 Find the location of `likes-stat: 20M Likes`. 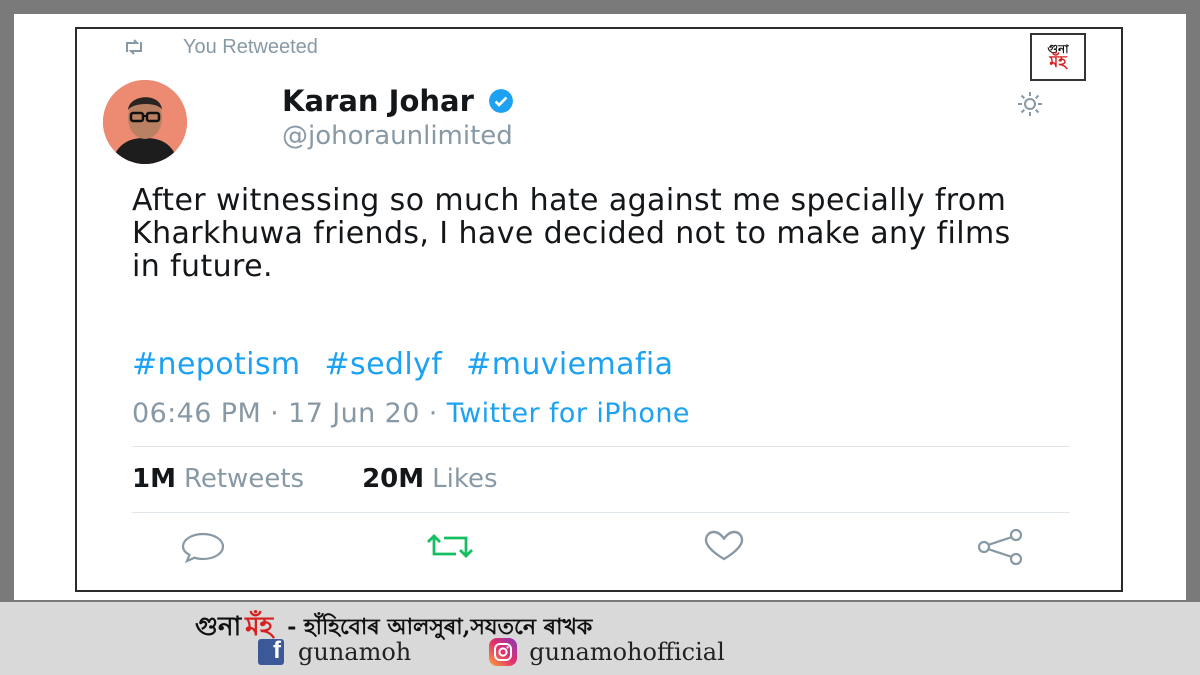

likes-stat: 20M Likes is located at coordinates (429, 479).